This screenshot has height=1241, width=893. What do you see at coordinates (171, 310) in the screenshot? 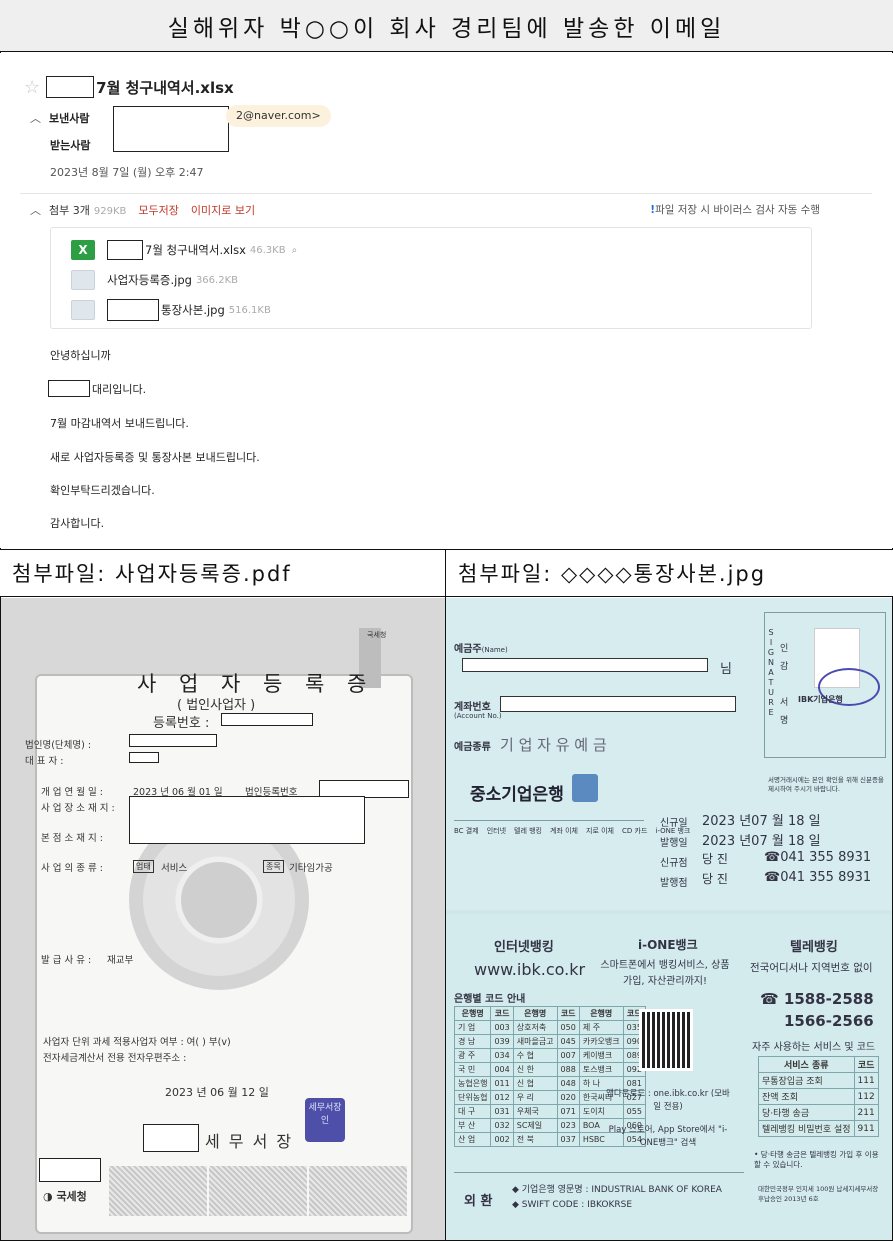
I see `attachment-item: 통장사본.jpg 516.1KB` at bounding box center [171, 310].